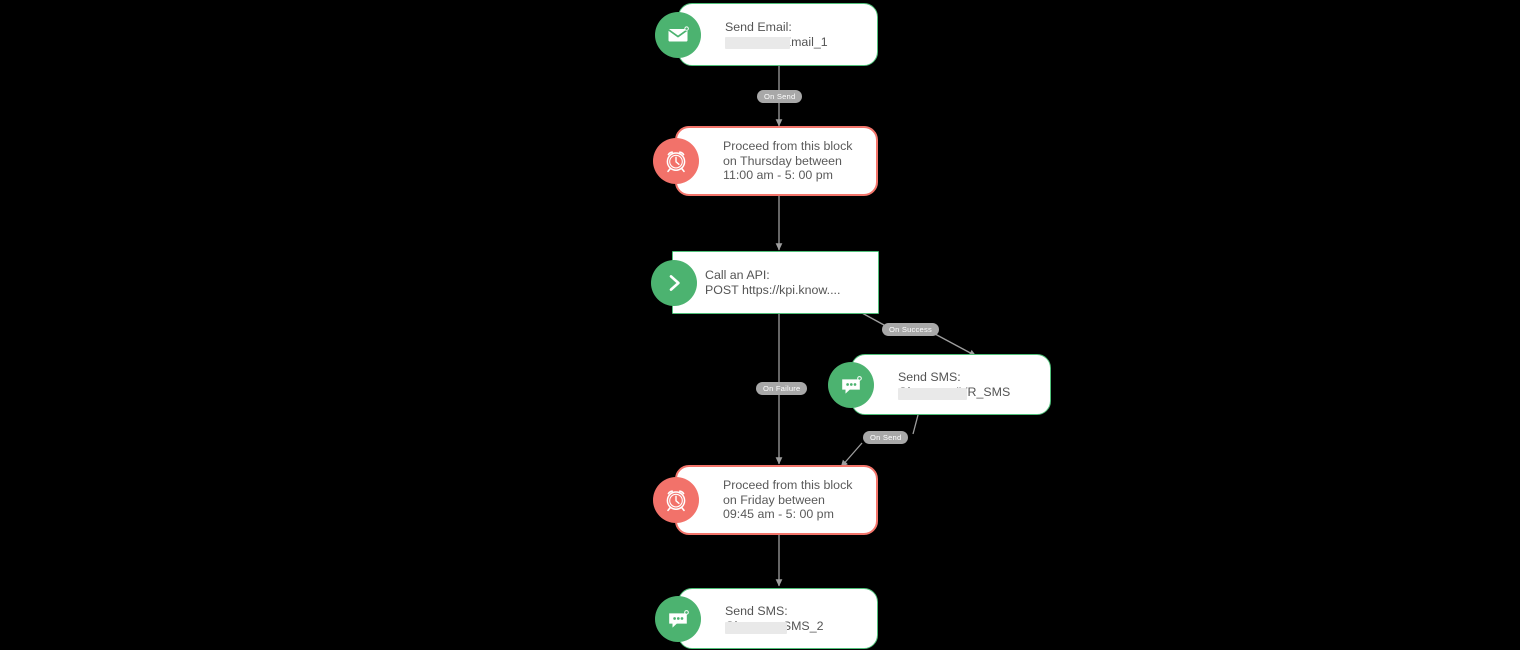  What do you see at coordinates (955, 345) in the screenshot?
I see `edge-call-api-to-send-sms-ivr-b` at bounding box center [955, 345].